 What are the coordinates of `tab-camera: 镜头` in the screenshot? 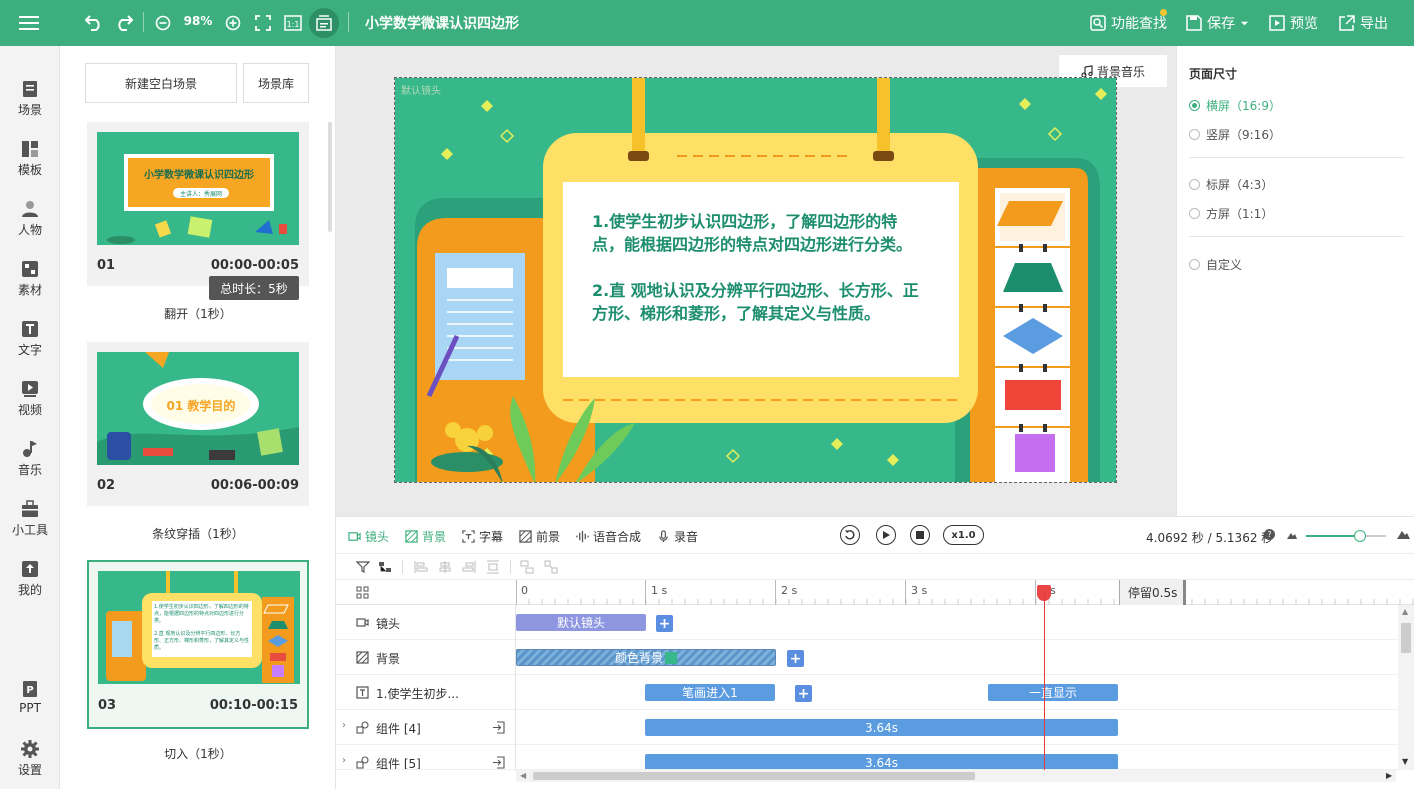 It's located at (368, 536).